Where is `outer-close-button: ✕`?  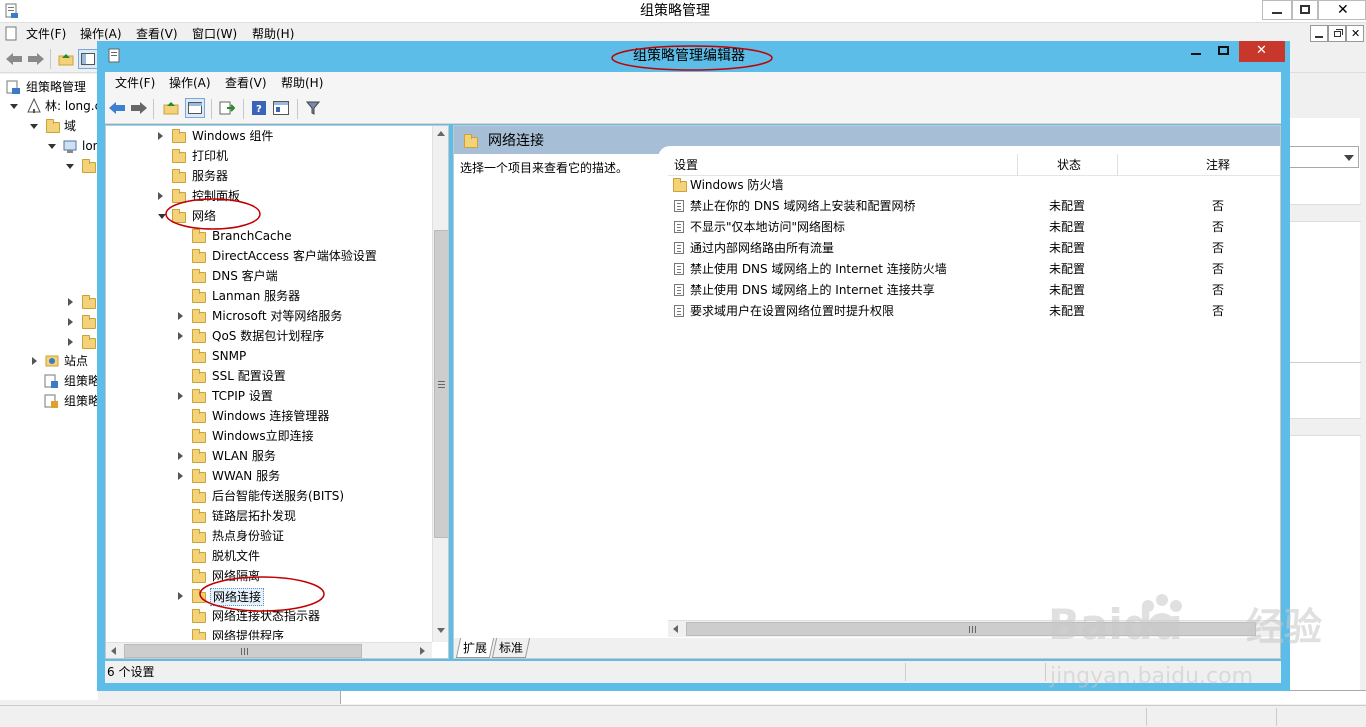
outer-close-button: ✕ is located at coordinates (1342, 10).